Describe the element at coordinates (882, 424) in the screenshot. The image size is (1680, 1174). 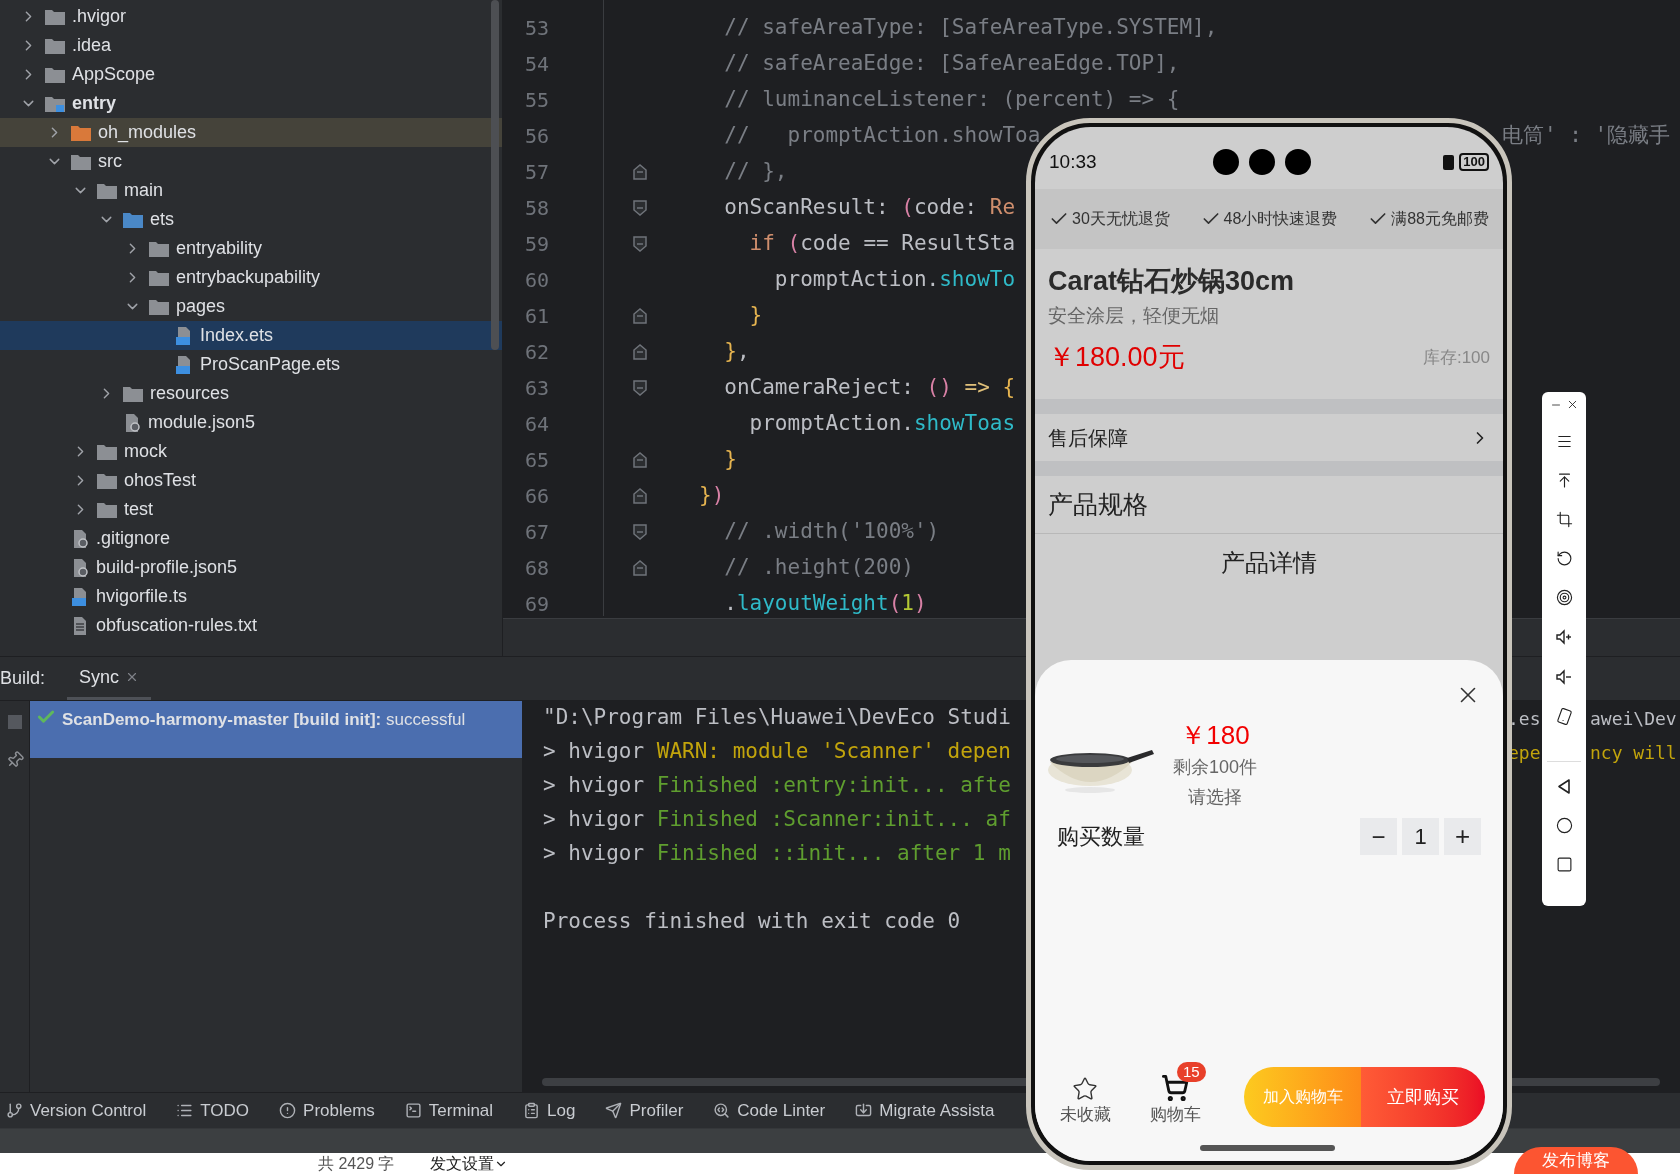
I see `code-line: promptAction.showToas` at that location.